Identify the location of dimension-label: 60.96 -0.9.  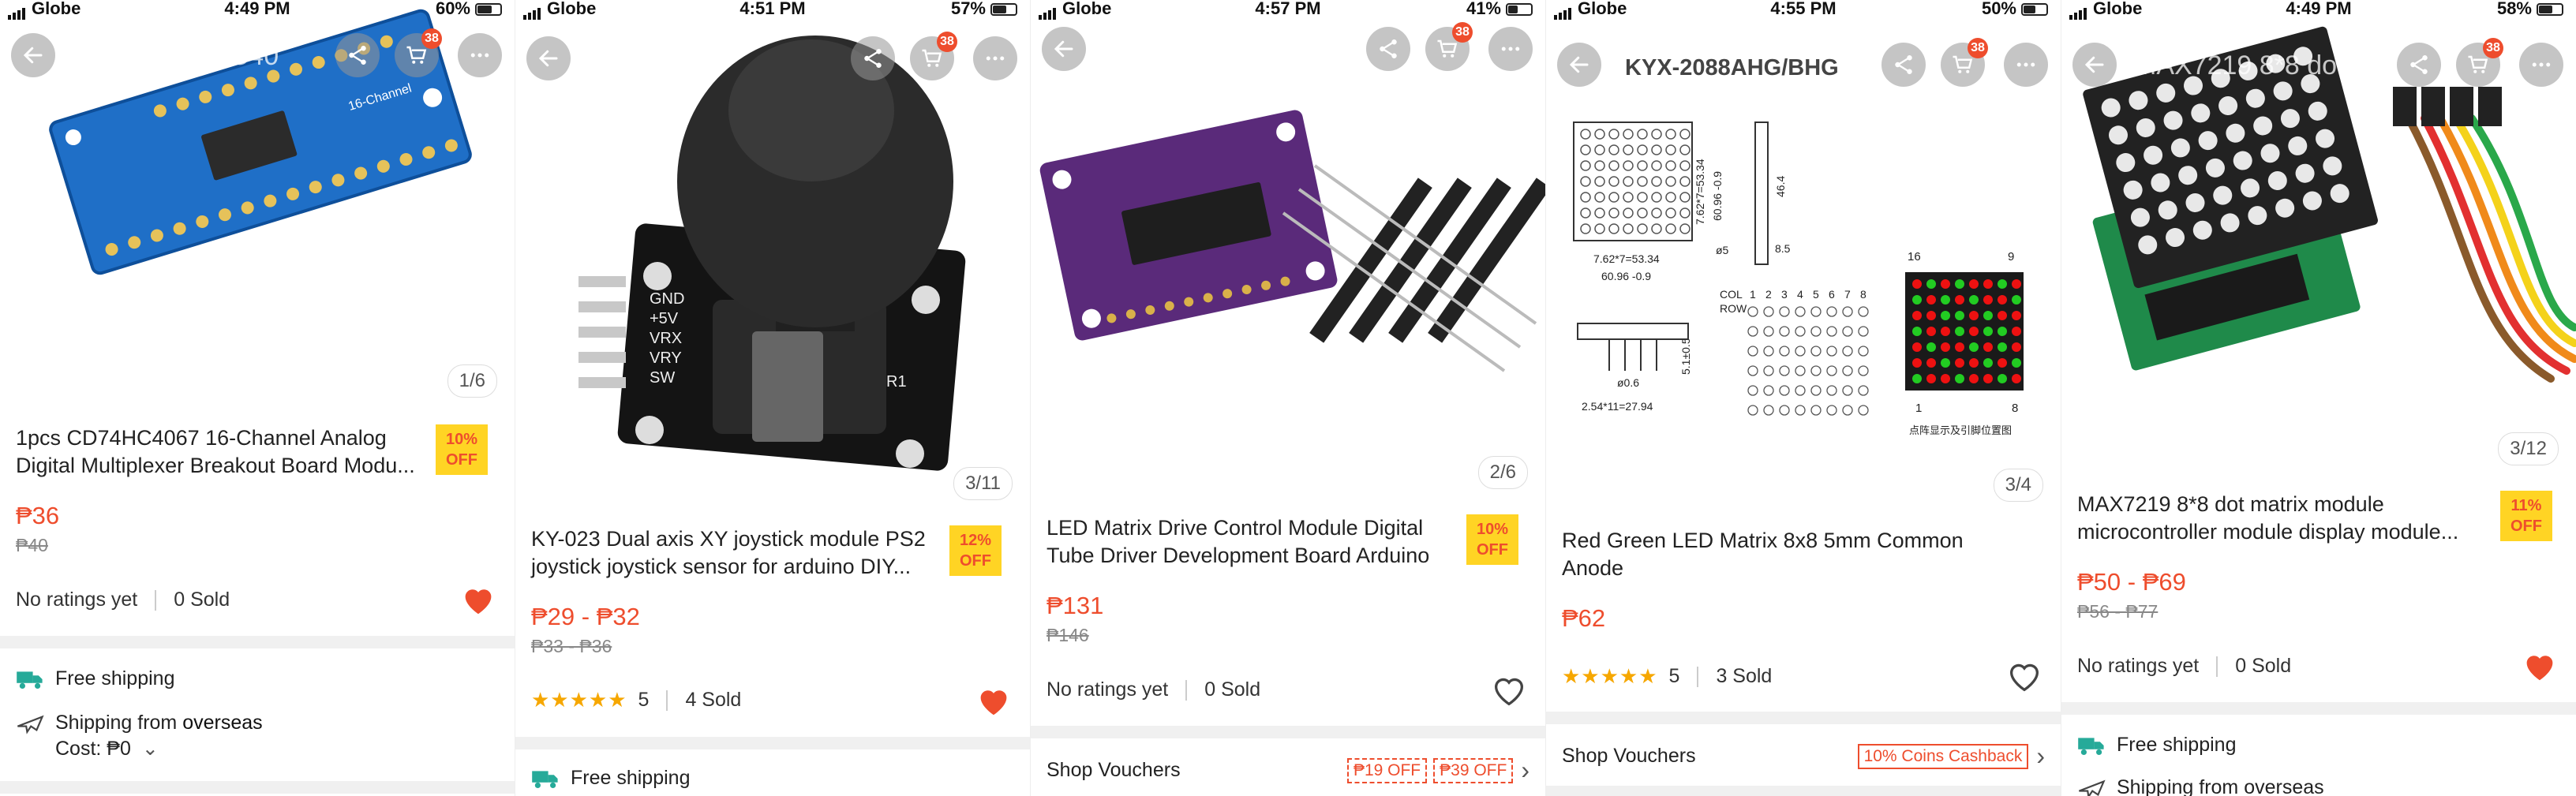
(1626, 276).